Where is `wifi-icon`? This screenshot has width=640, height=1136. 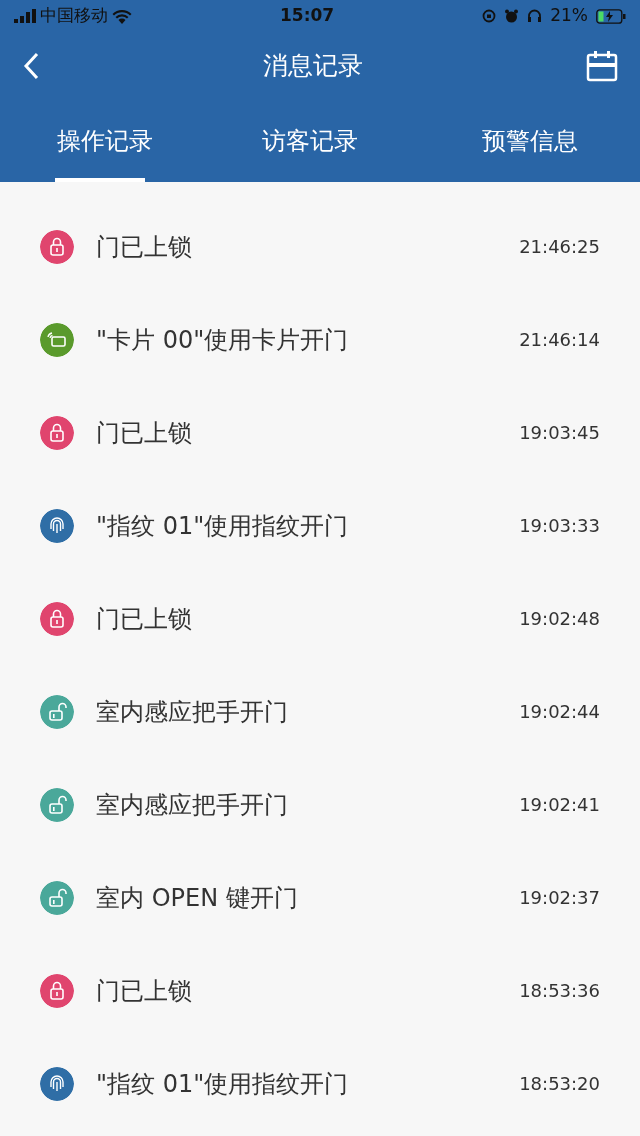
wifi-icon is located at coordinates (122, 16).